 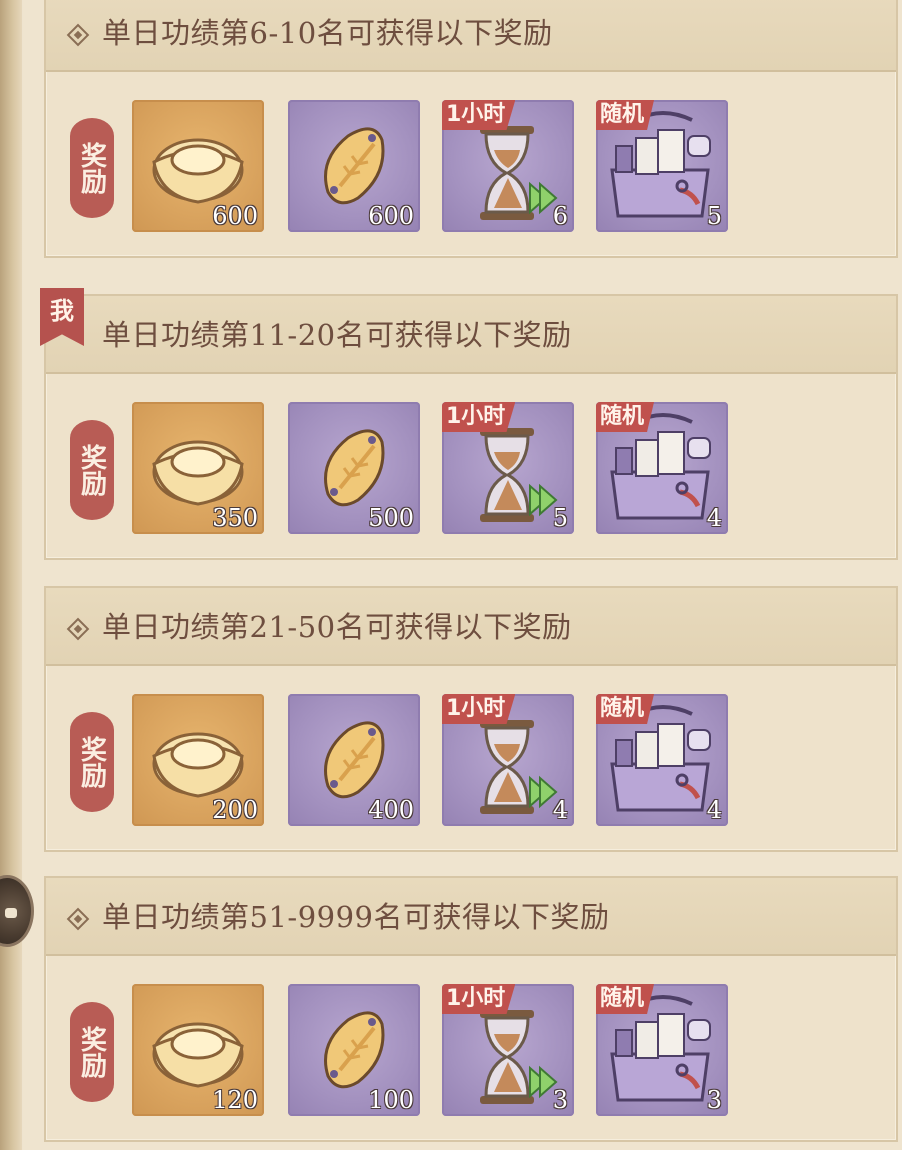 What do you see at coordinates (198, 166) in the screenshot?
I see `reward-item-gold: 600` at bounding box center [198, 166].